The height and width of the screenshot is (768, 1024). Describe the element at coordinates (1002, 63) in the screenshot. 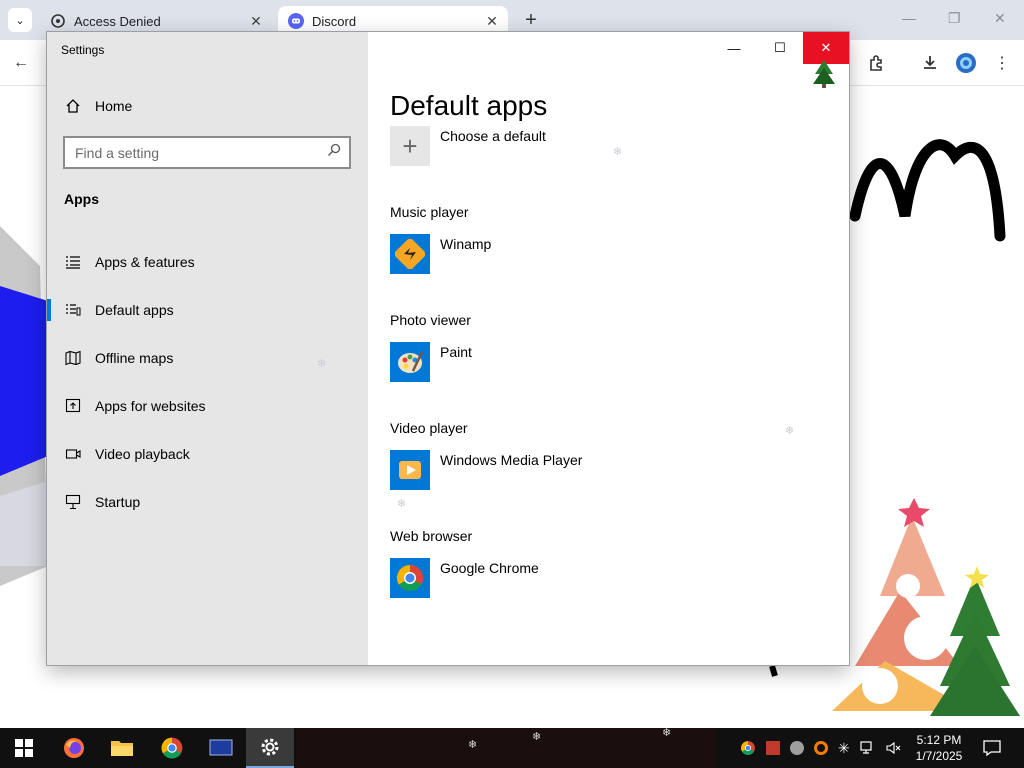

I see `more-options-icon: ⋮` at that location.